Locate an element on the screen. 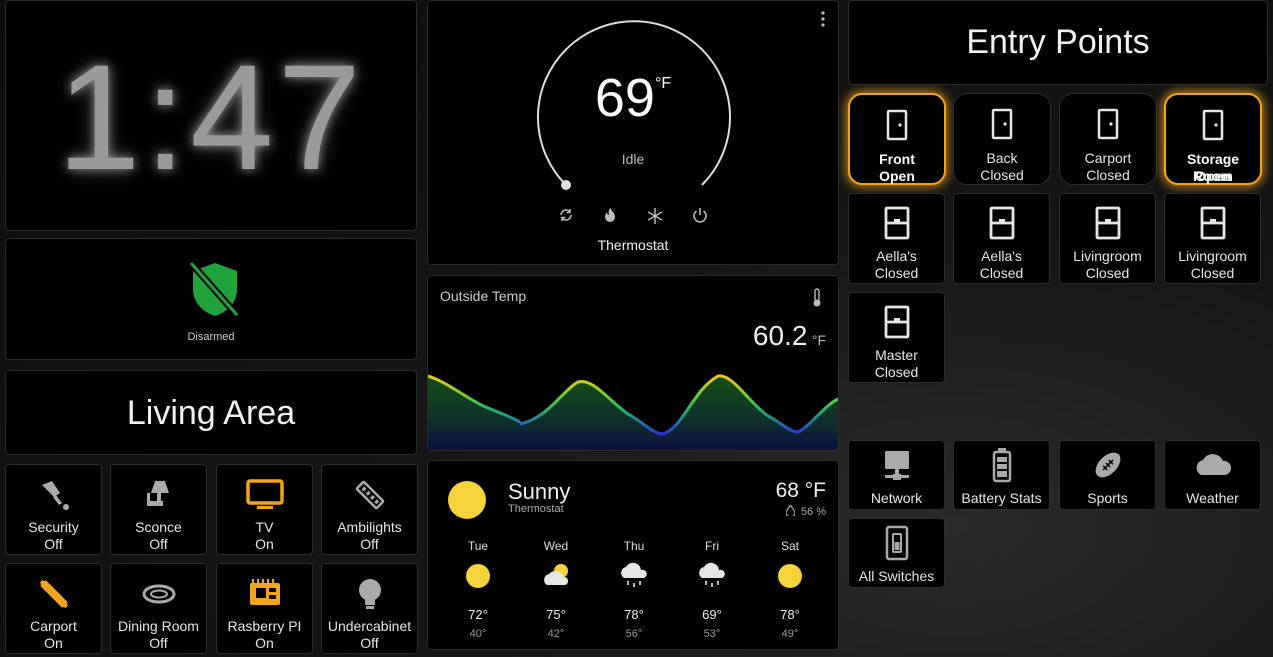  light-switch-icon is located at coordinates (896, 543).